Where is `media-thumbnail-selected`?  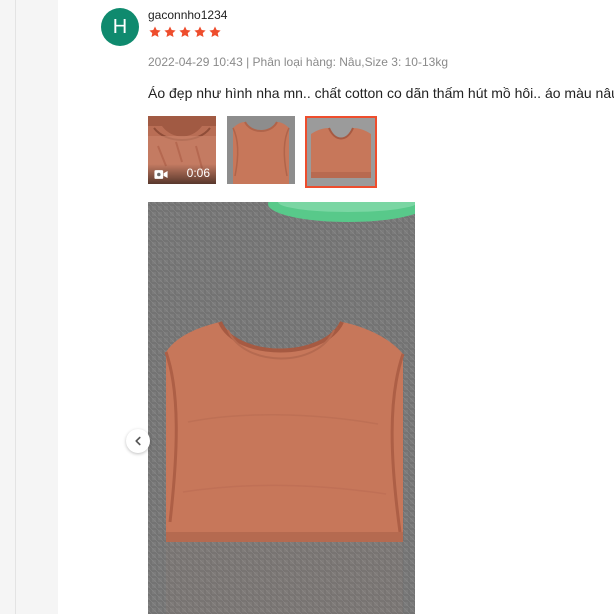
media-thumbnail-selected is located at coordinates (341, 152).